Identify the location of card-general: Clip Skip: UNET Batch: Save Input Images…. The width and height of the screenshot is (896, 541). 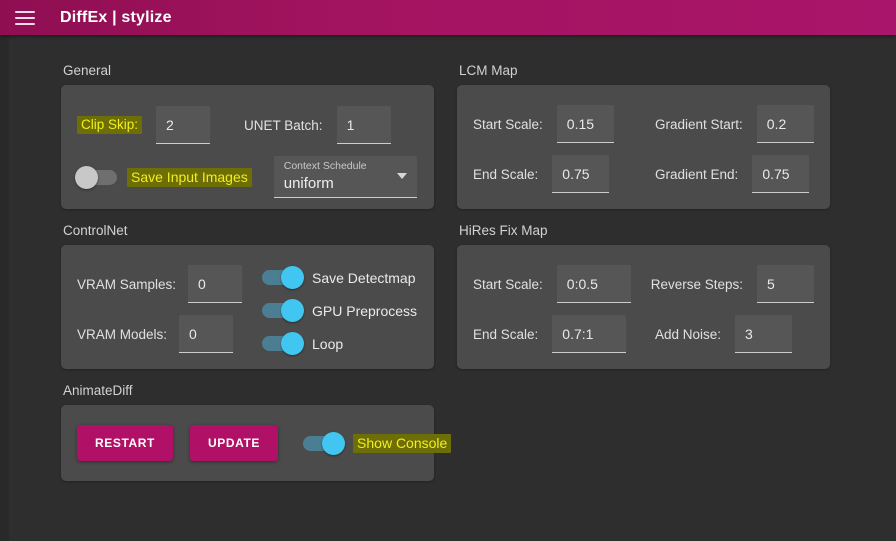
(247, 147).